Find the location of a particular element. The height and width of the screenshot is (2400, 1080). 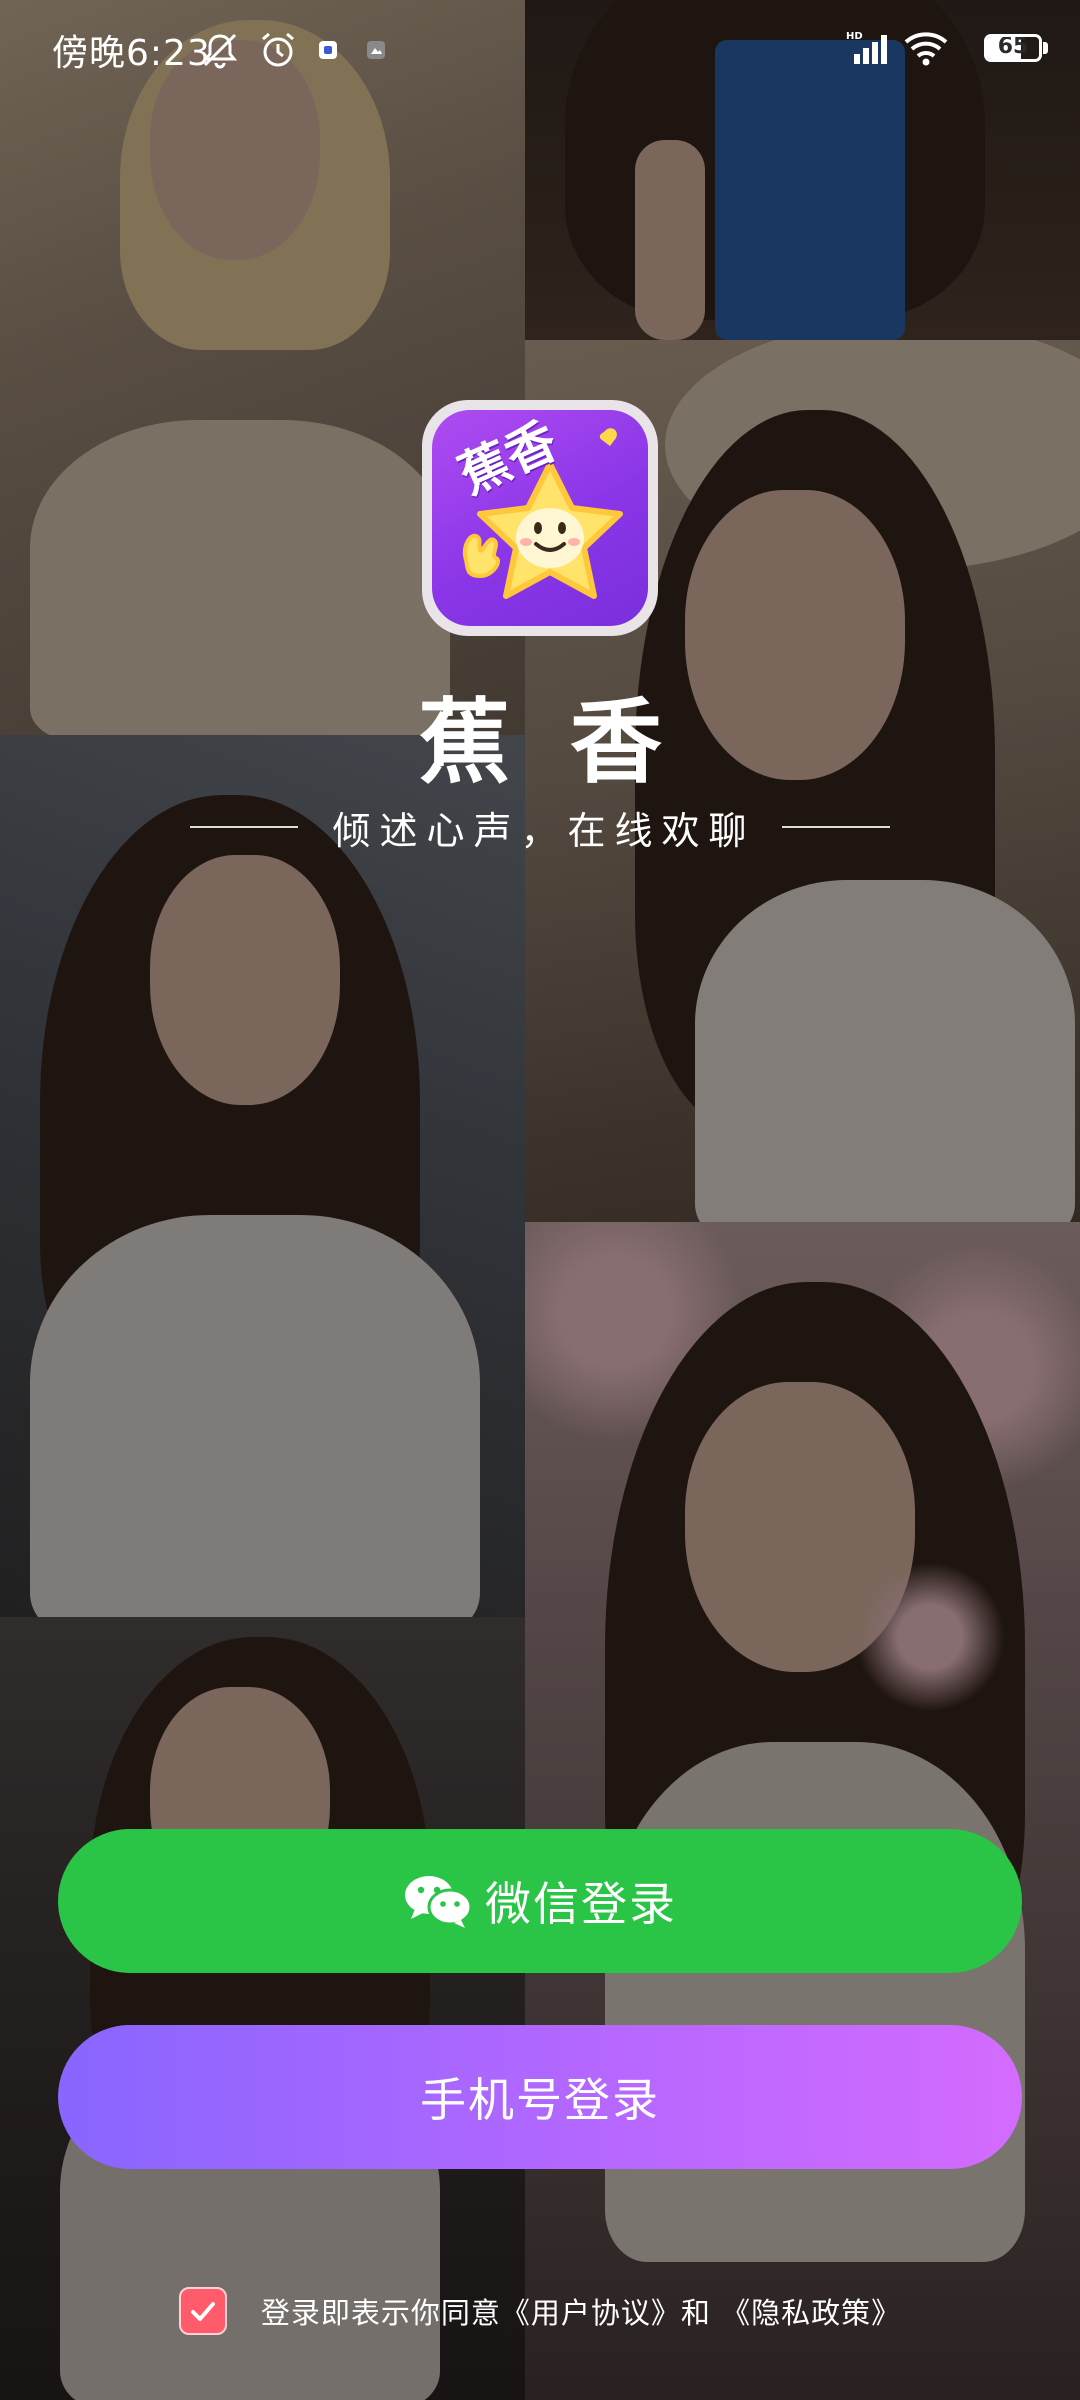

app-logo-inner: 蕉香 is located at coordinates (540, 518).